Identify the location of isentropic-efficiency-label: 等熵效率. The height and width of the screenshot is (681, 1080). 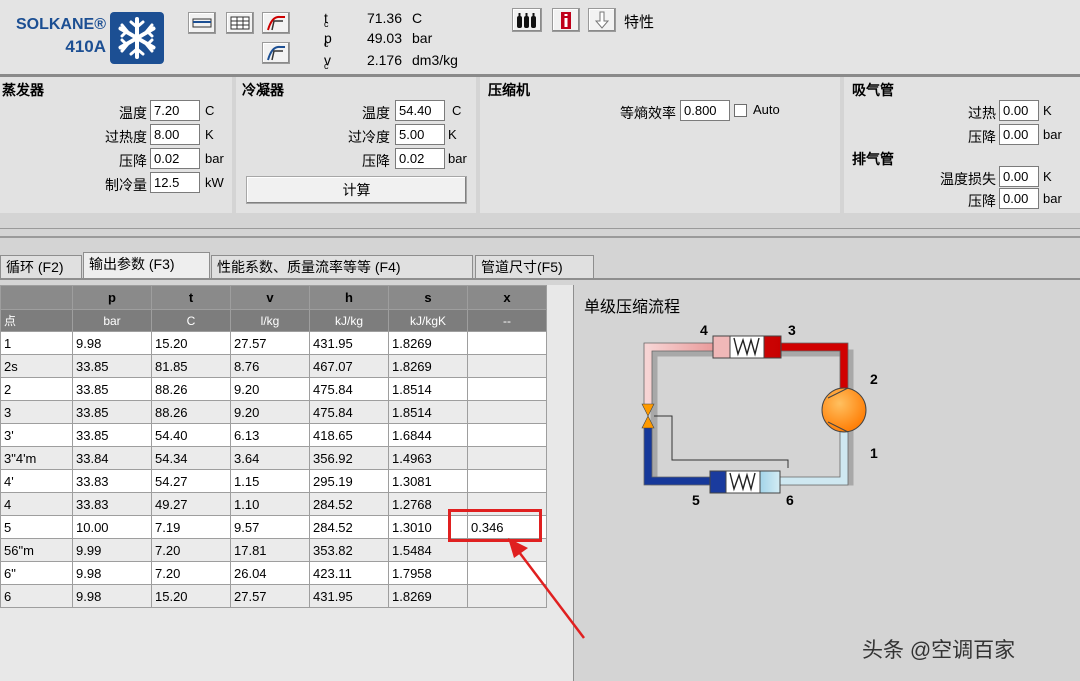
(648, 113).